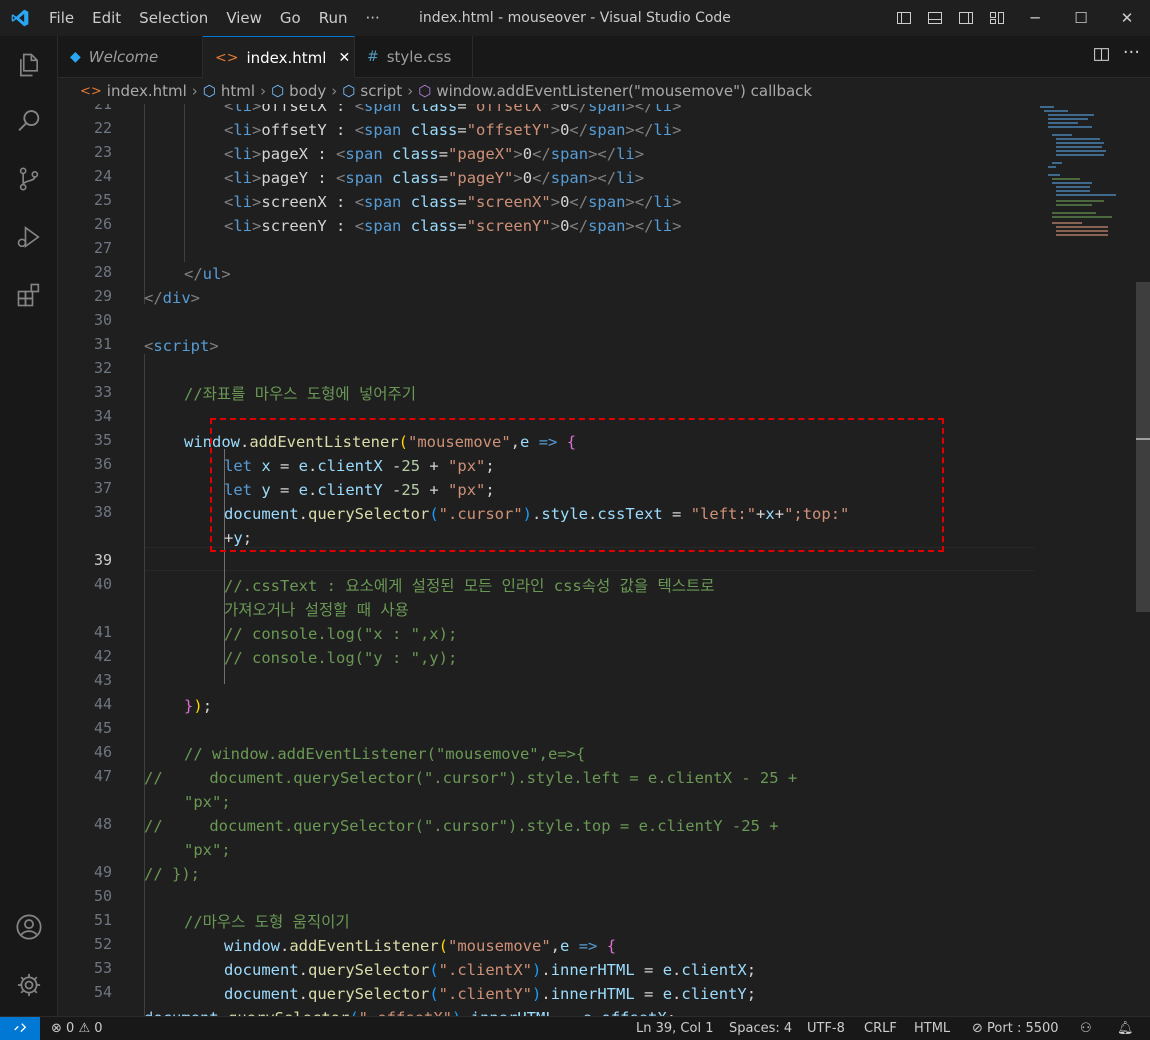 The height and width of the screenshot is (1040, 1150). I want to click on menu-selection: Selection, so click(173, 18).